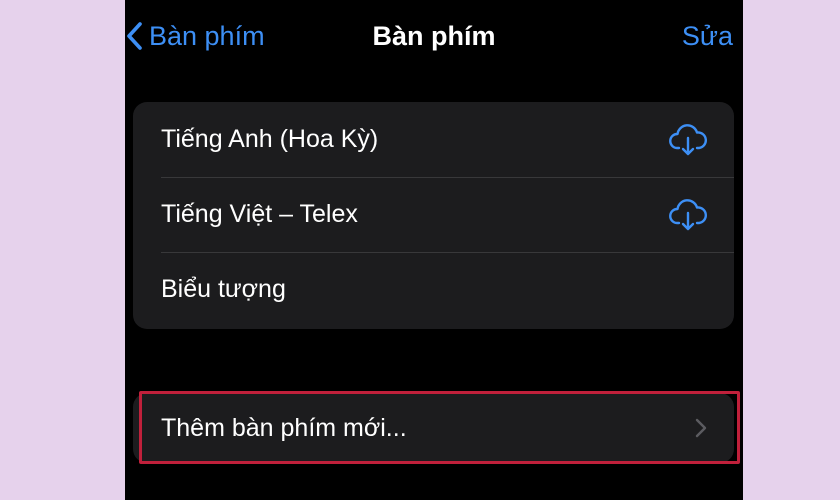  Describe the element at coordinates (270, 139) in the screenshot. I see `keyboard-item-label: Tiếng Anh (Hoa Kỳ)` at that location.